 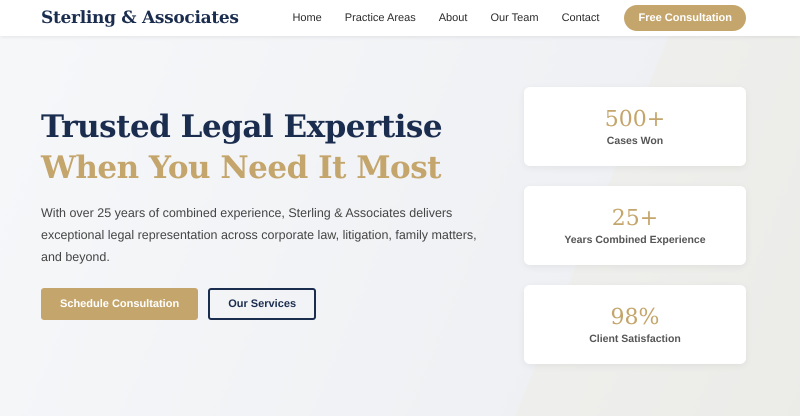 I want to click on stat-value: 500+, so click(x=635, y=119).